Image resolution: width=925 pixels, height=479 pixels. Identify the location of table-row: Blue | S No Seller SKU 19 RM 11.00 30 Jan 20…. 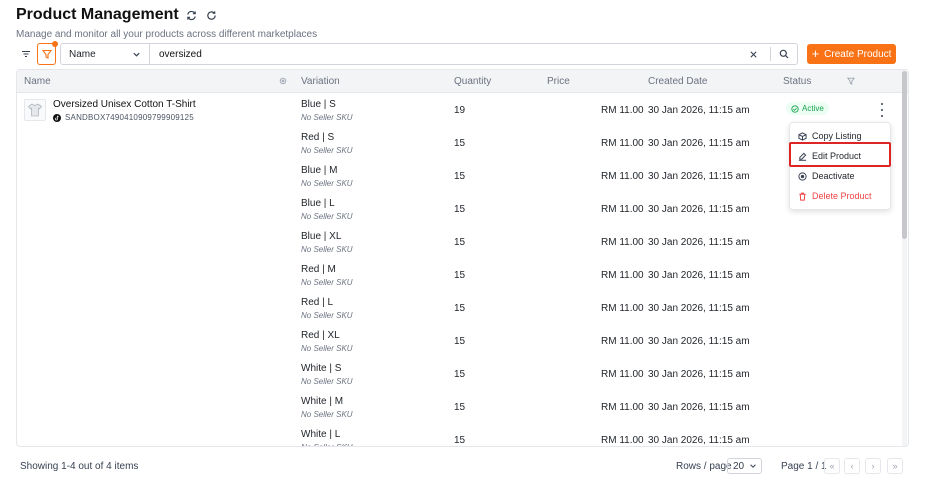
(460, 110).